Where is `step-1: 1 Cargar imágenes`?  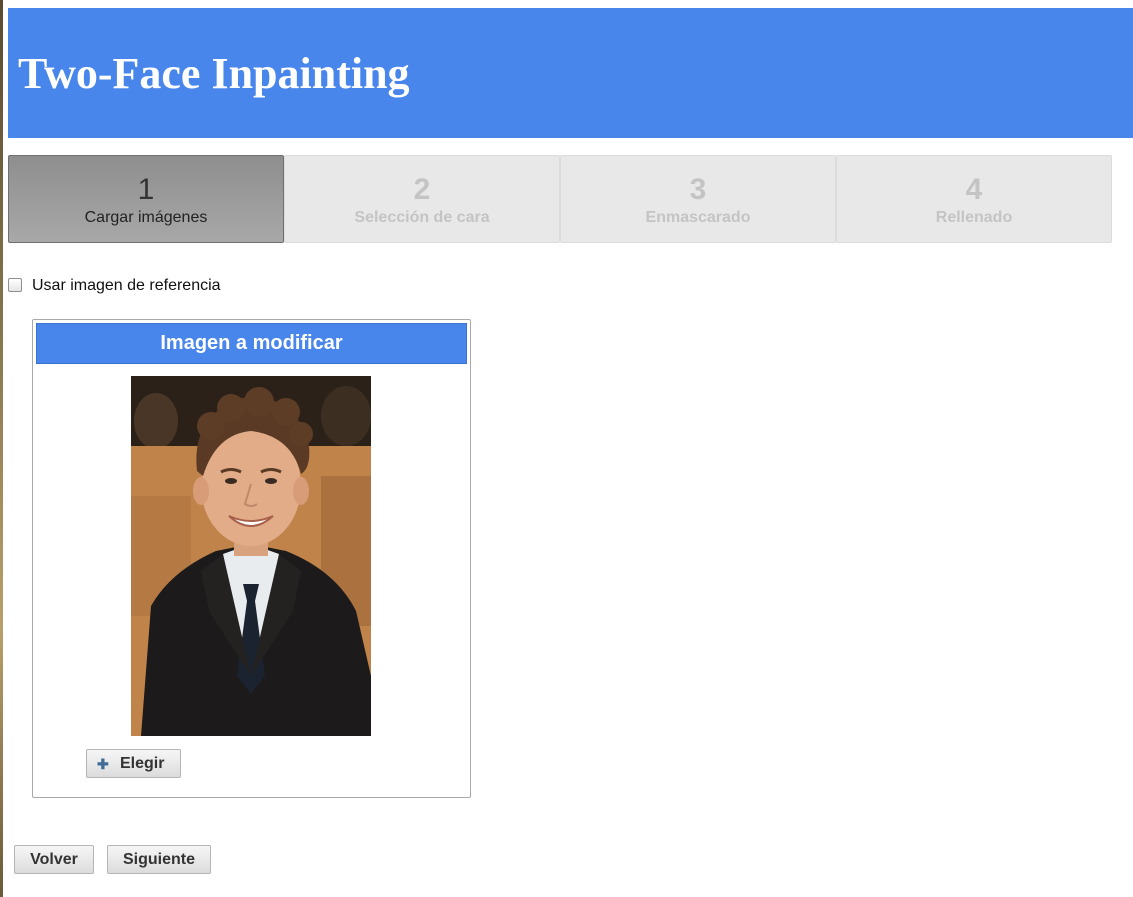 step-1: 1 Cargar imágenes is located at coordinates (146, 199).